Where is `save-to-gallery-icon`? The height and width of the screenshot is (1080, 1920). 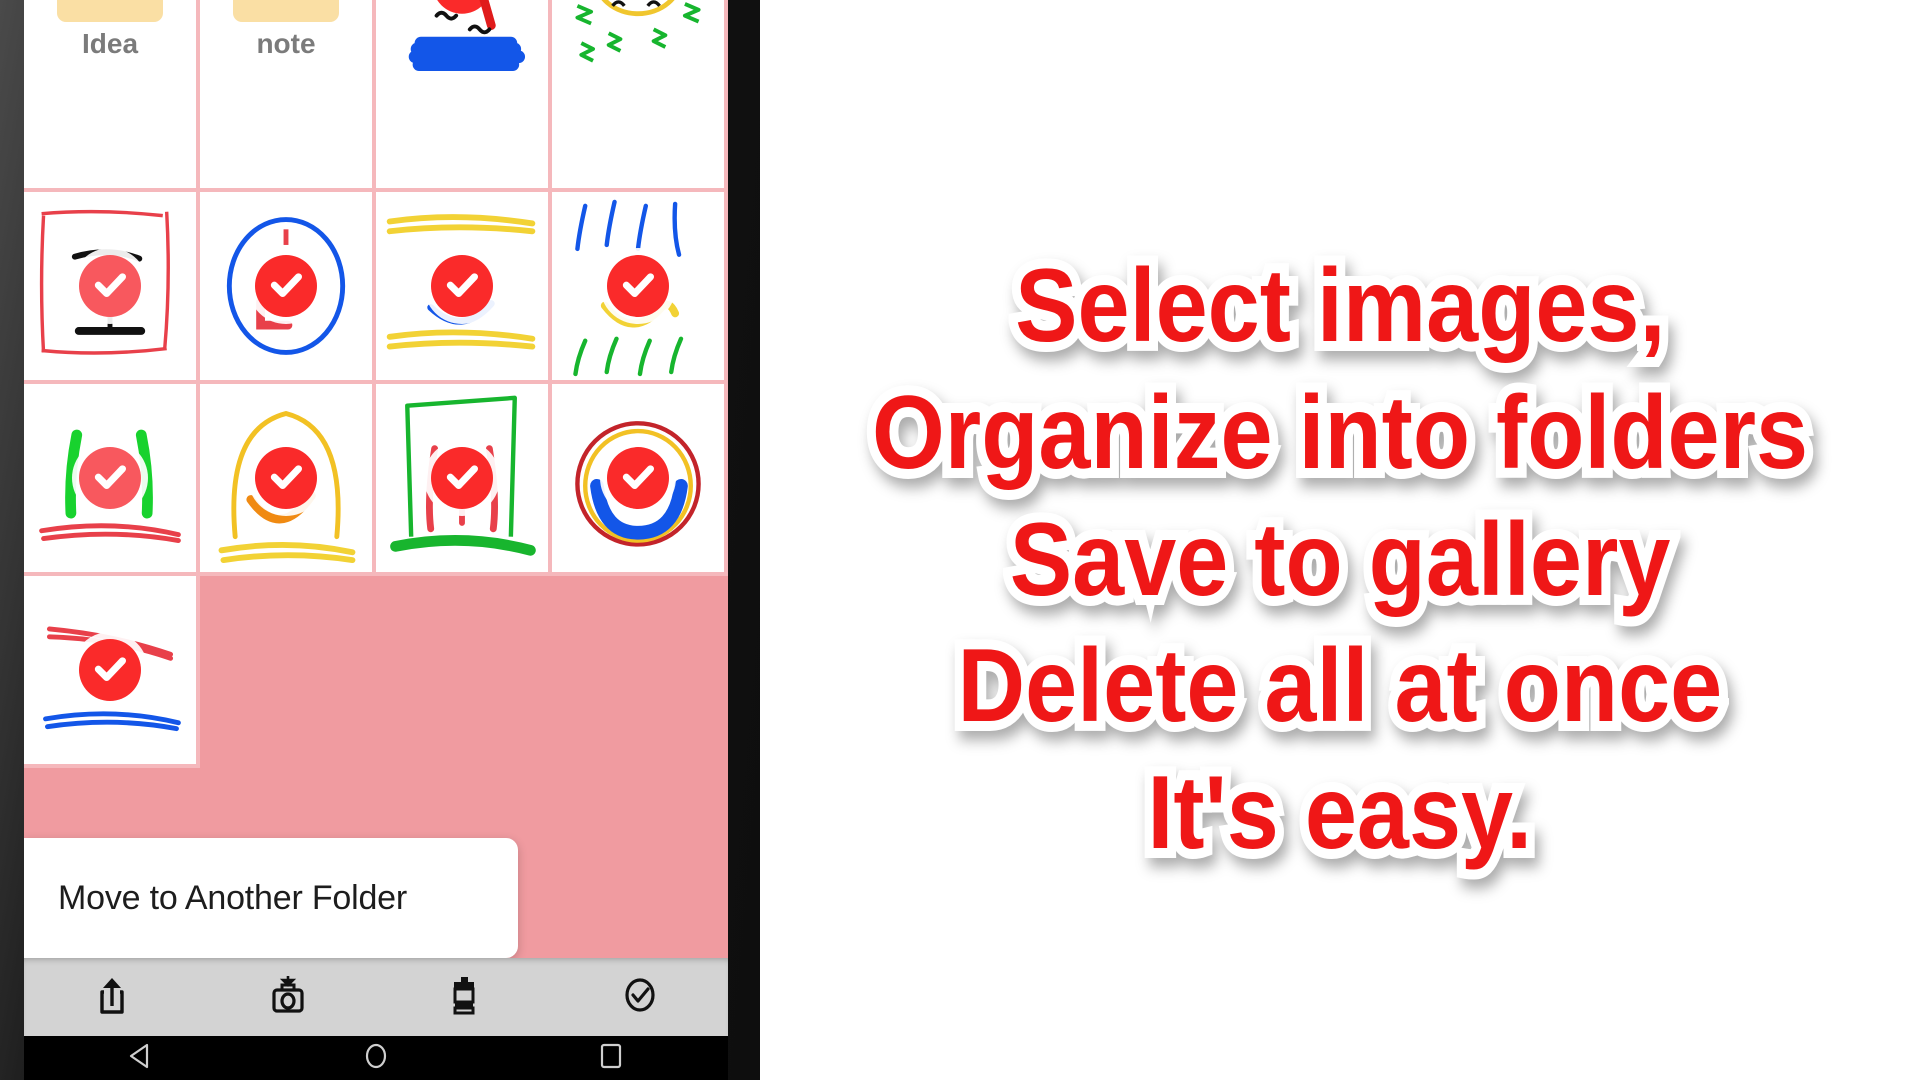 save-to-gallery-icon is located at coordinates (288, 997).